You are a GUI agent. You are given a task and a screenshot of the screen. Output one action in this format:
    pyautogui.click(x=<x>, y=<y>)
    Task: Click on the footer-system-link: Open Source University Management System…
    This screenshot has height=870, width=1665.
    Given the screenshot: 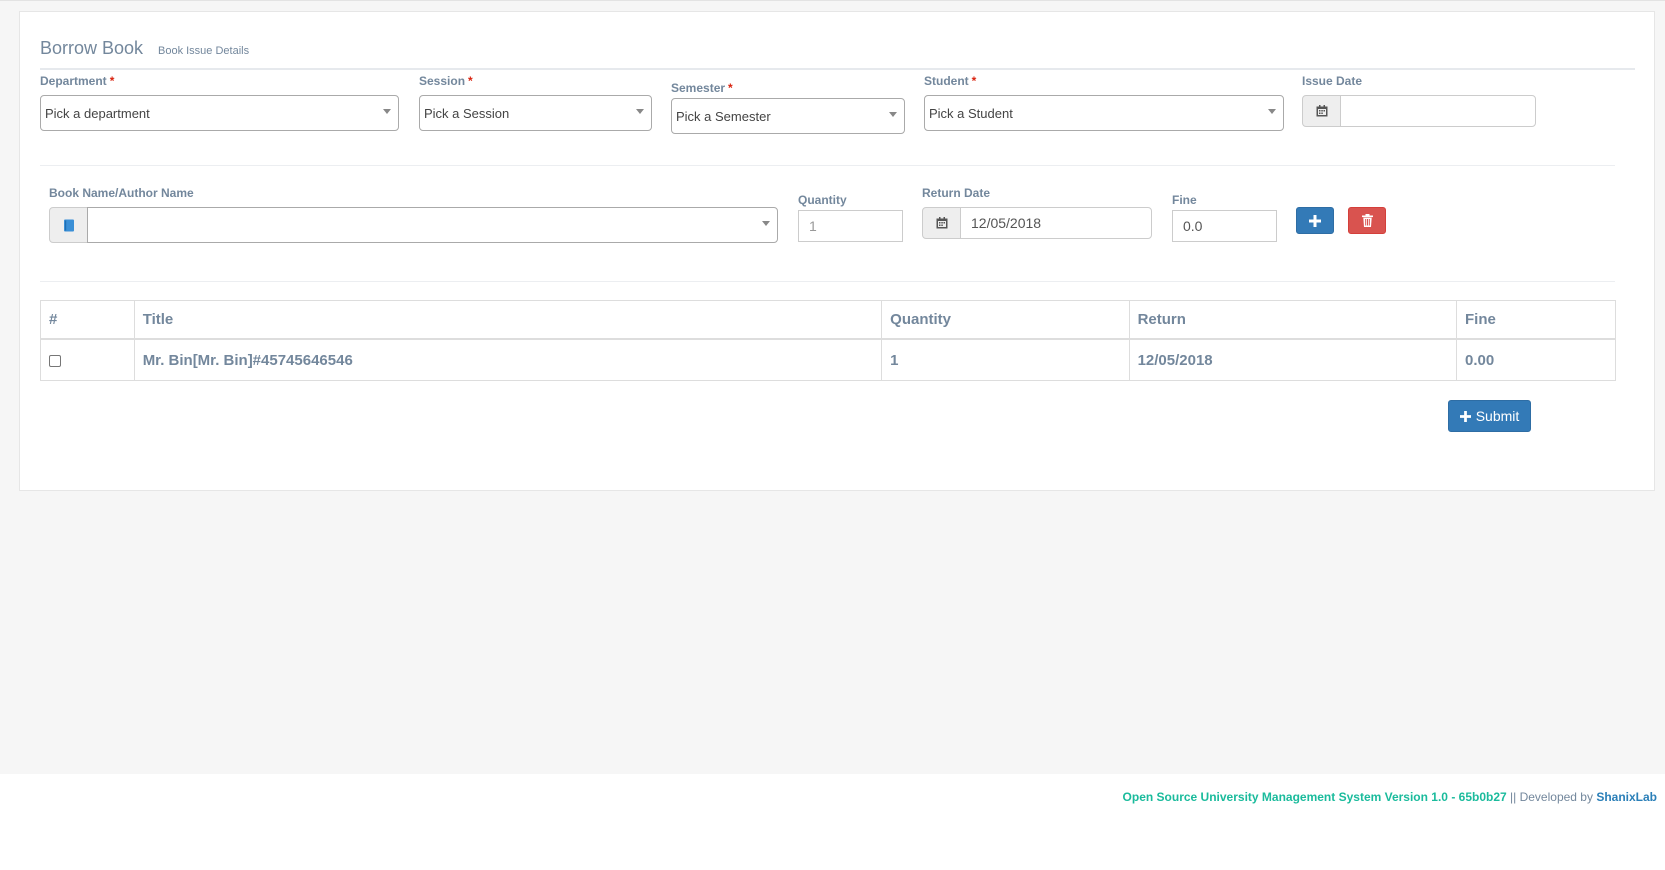 What is the action you would take?
    pyautogui.click(x=1315, y=797)
    